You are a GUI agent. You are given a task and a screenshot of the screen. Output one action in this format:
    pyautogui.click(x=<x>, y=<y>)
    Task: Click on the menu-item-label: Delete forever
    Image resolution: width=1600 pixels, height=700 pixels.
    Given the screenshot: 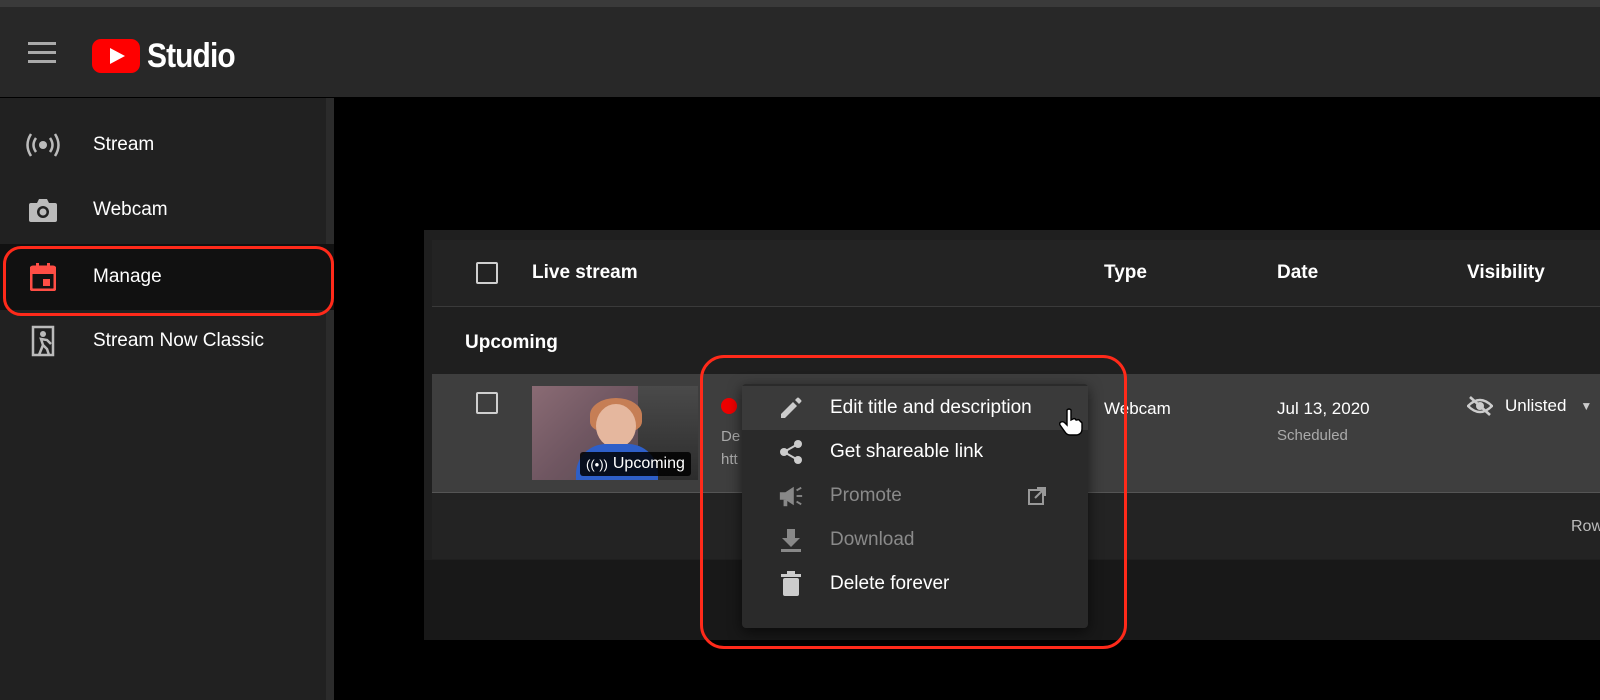 What is the action you would take?
    pyautogui.click(x=890, y=583)
    